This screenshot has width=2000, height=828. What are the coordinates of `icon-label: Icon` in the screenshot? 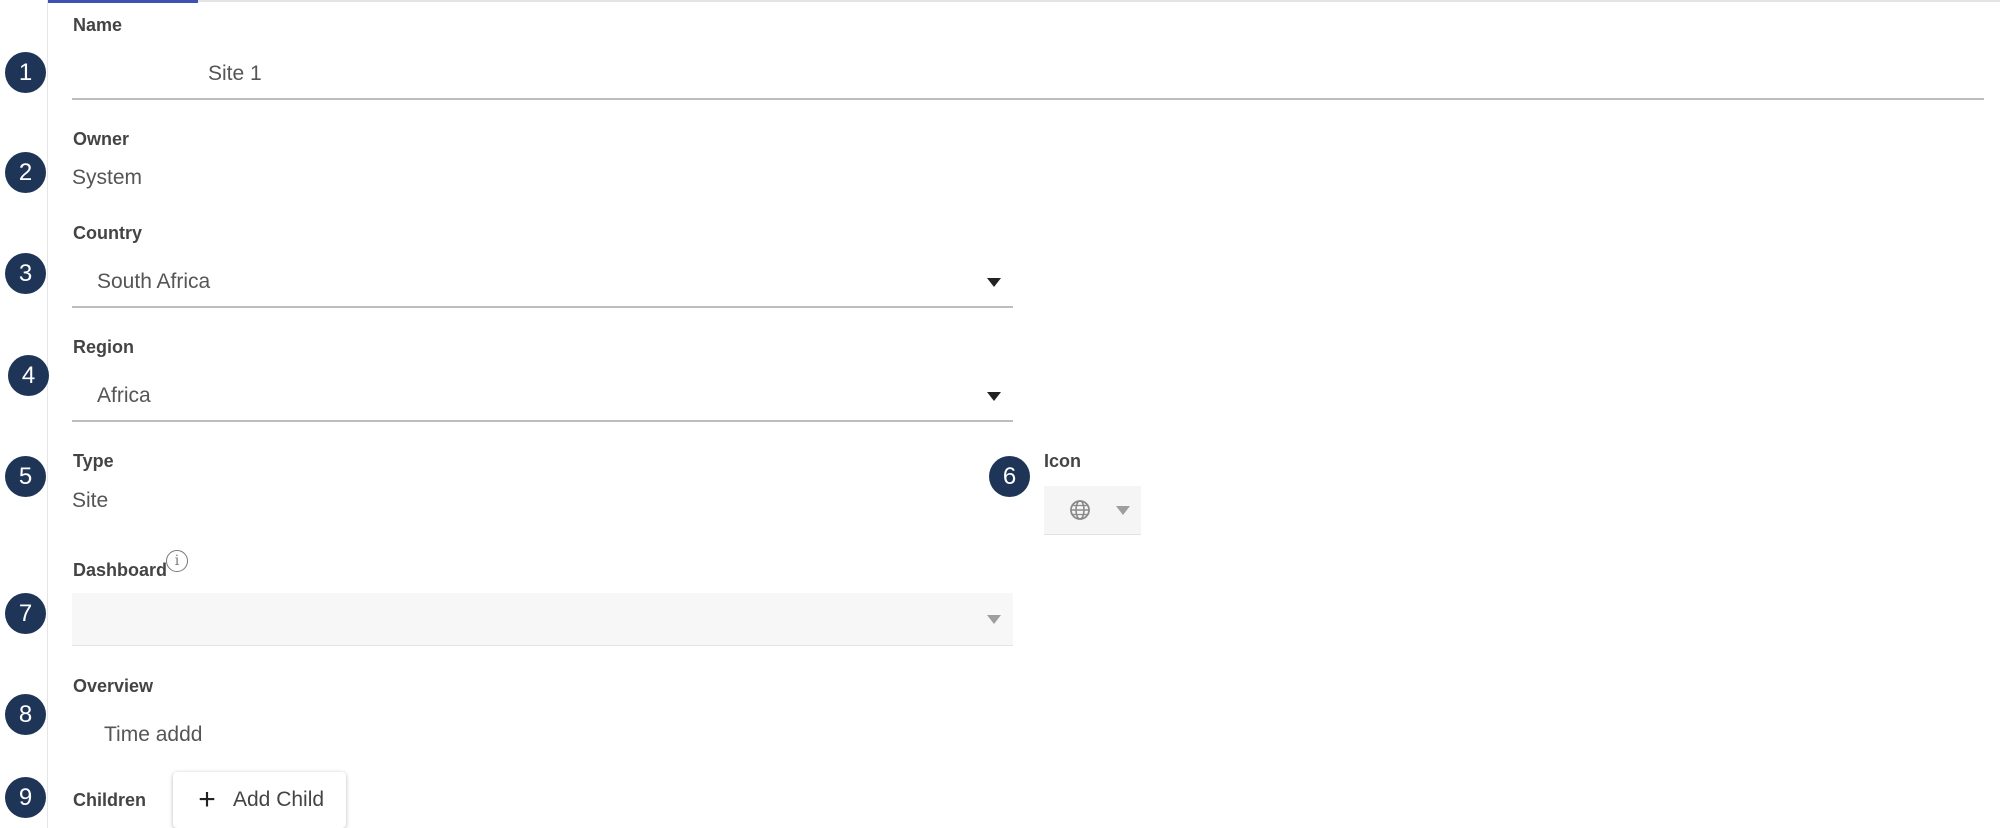 It's located at (1063, 461).